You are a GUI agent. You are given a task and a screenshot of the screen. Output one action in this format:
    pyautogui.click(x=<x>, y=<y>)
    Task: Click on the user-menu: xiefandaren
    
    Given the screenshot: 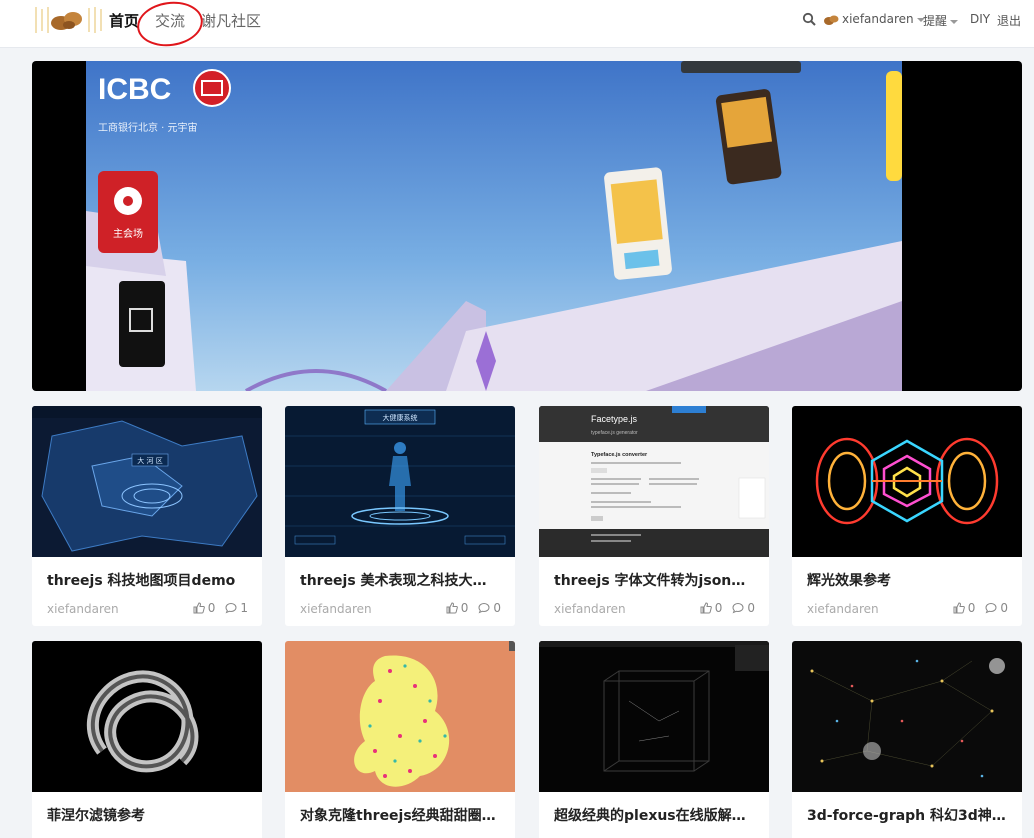 What is the action you would take?
    pyautogui.click(x=883, y=19)
    